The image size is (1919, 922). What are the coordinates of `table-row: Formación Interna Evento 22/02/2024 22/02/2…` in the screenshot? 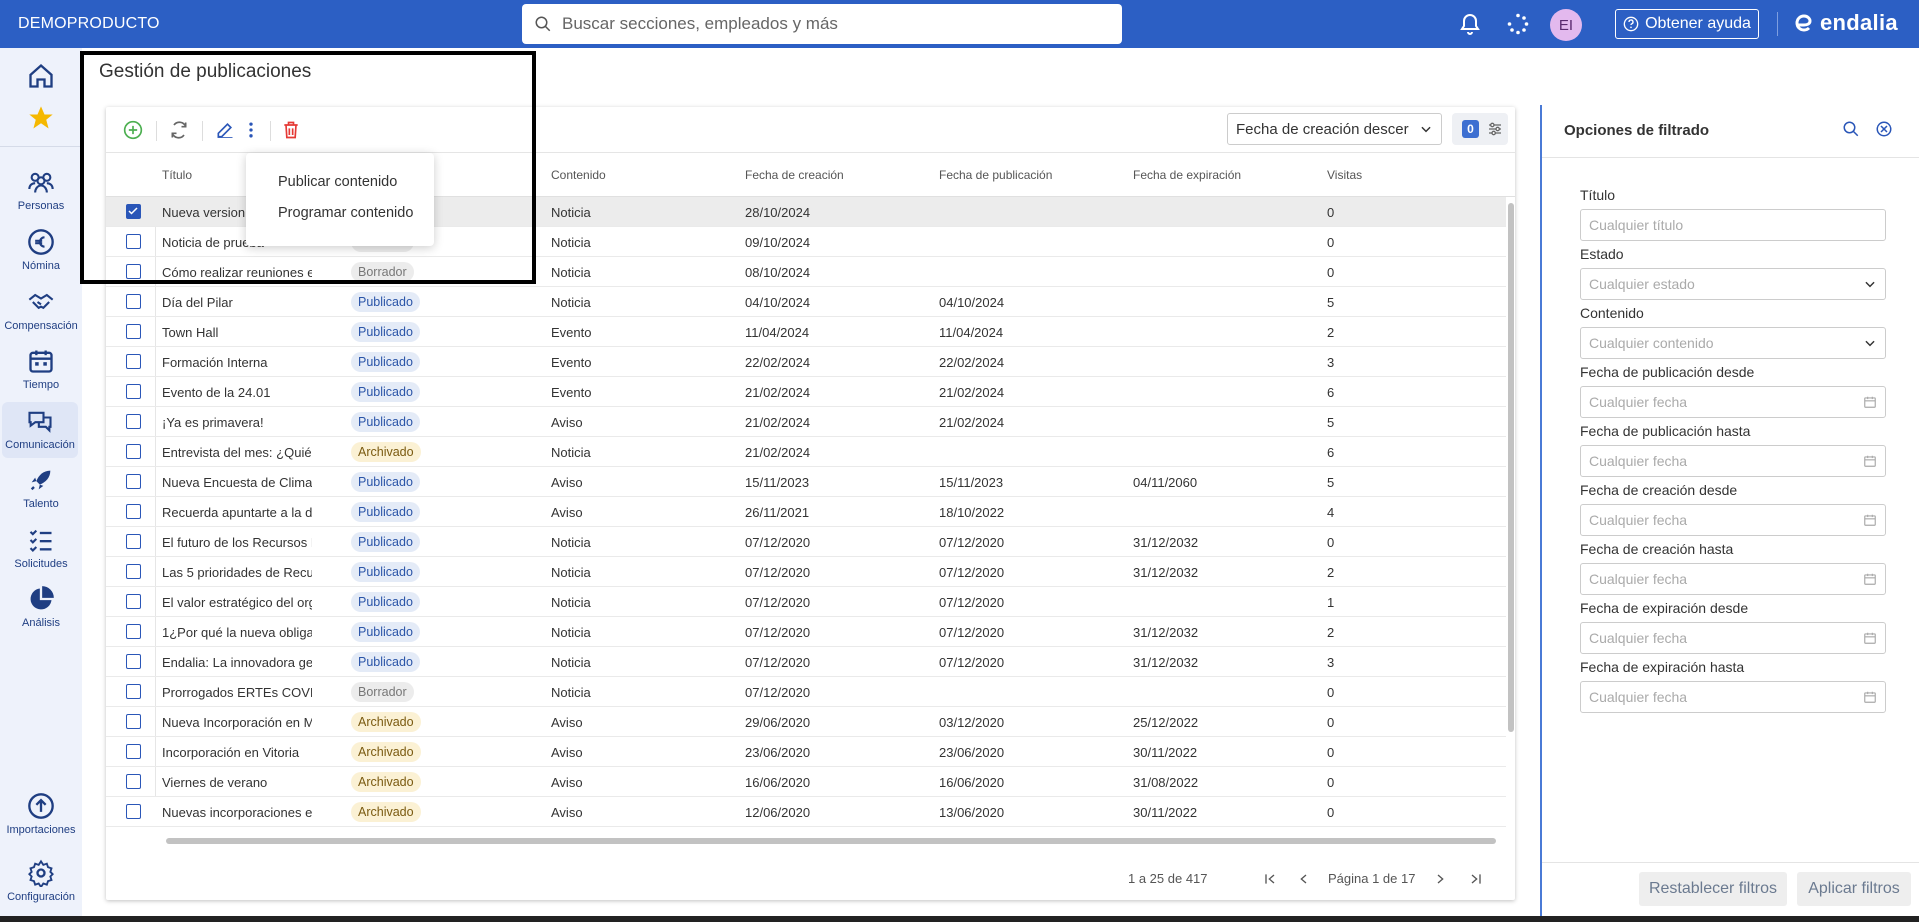 It's located at (806, 362).